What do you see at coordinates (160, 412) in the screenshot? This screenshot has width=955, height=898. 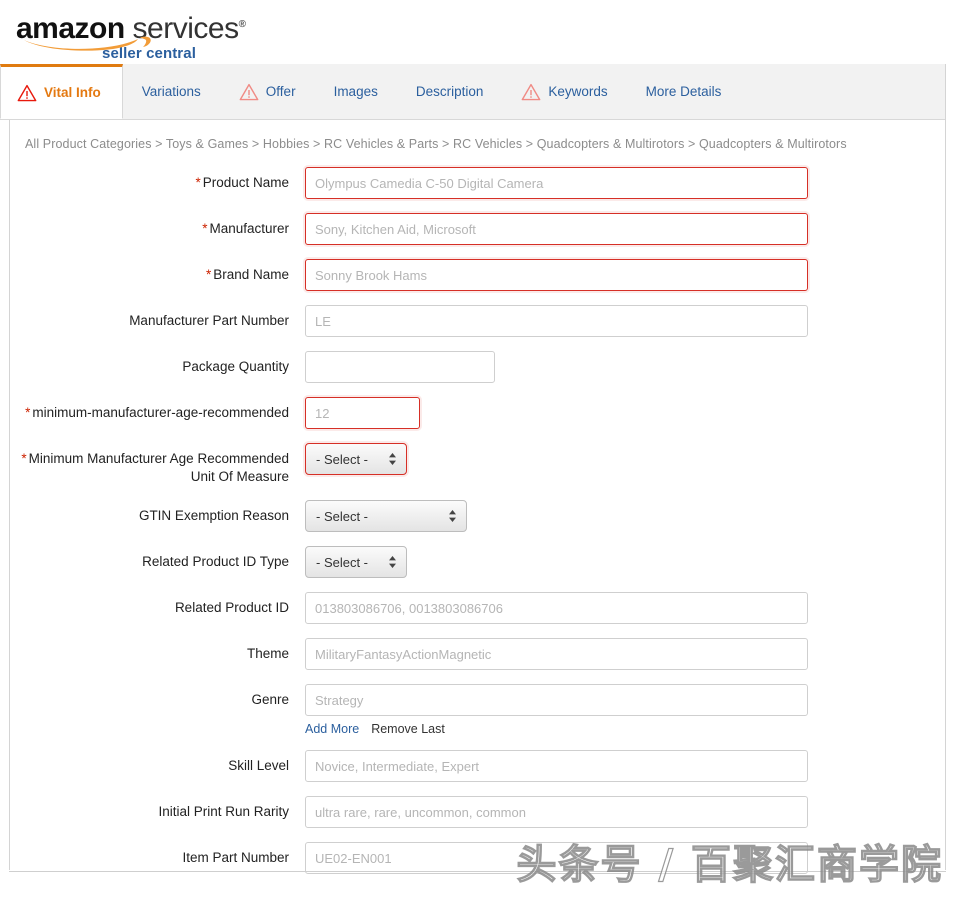 I see `field-label-text: minimum-manufacturer-age-recommended` at bounding box center [160, 412].